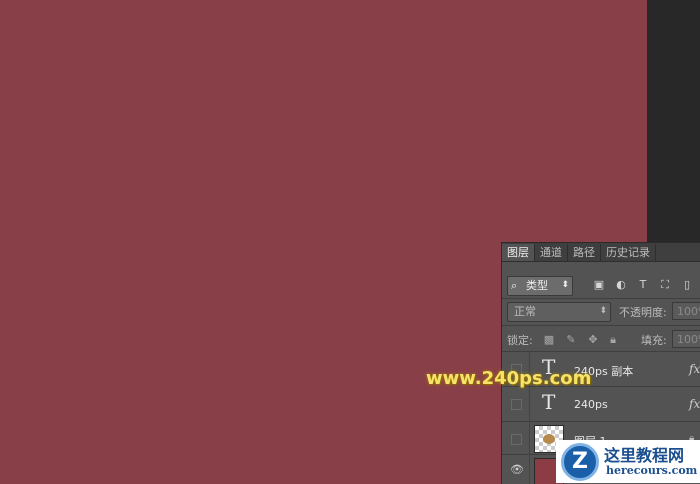  Describe the element at coordinates (601, 340) in the screenshot. I see `lock-row: 锁定: ▩ ✎ ✥ 🔒︎ 填充: 100%` at that location.